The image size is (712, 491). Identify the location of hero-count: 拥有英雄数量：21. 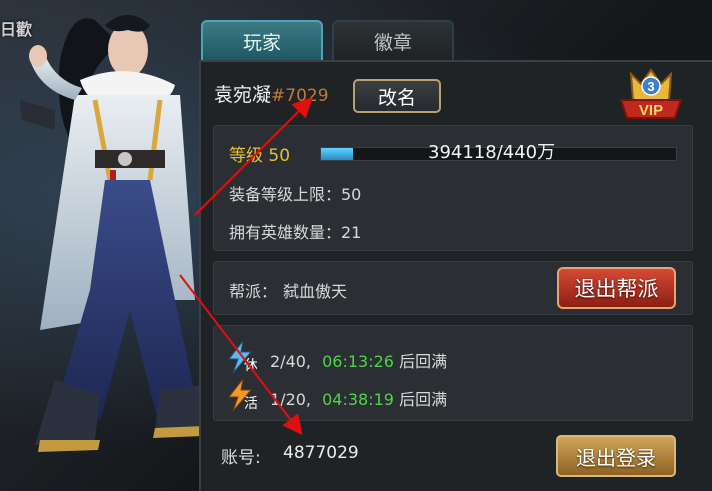
(295, 232).